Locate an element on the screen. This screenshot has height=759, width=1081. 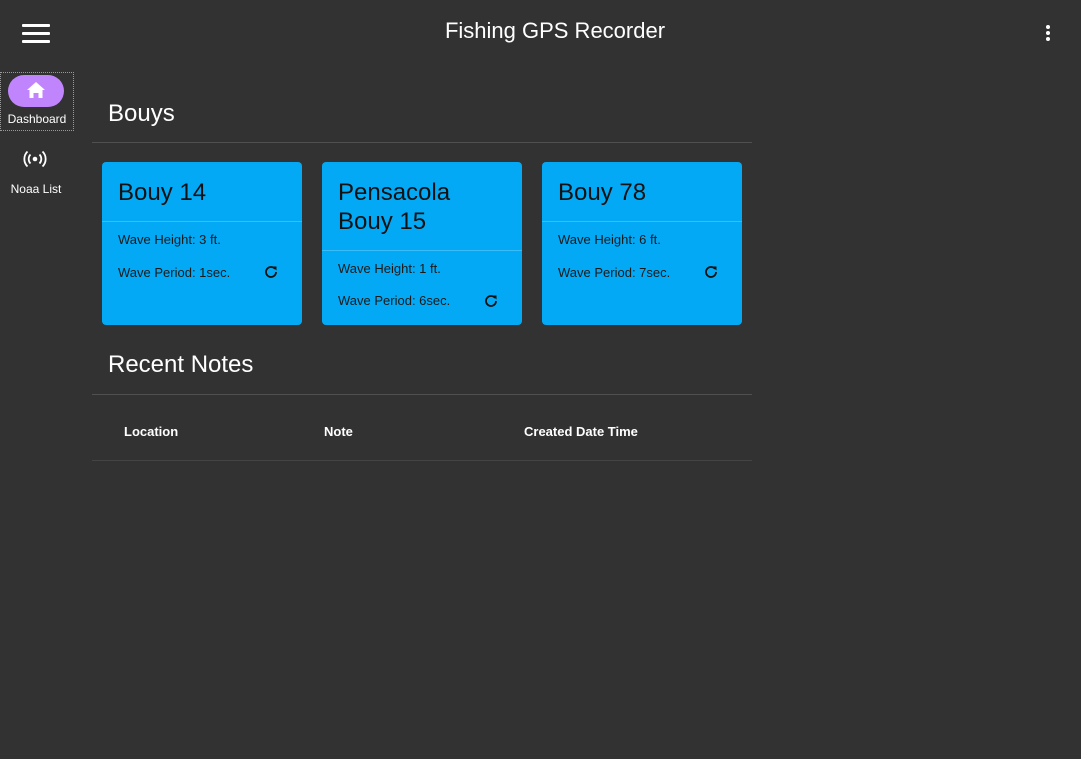
nav-item-noaa-list: Noaa List is located at coordinates (36, 171).